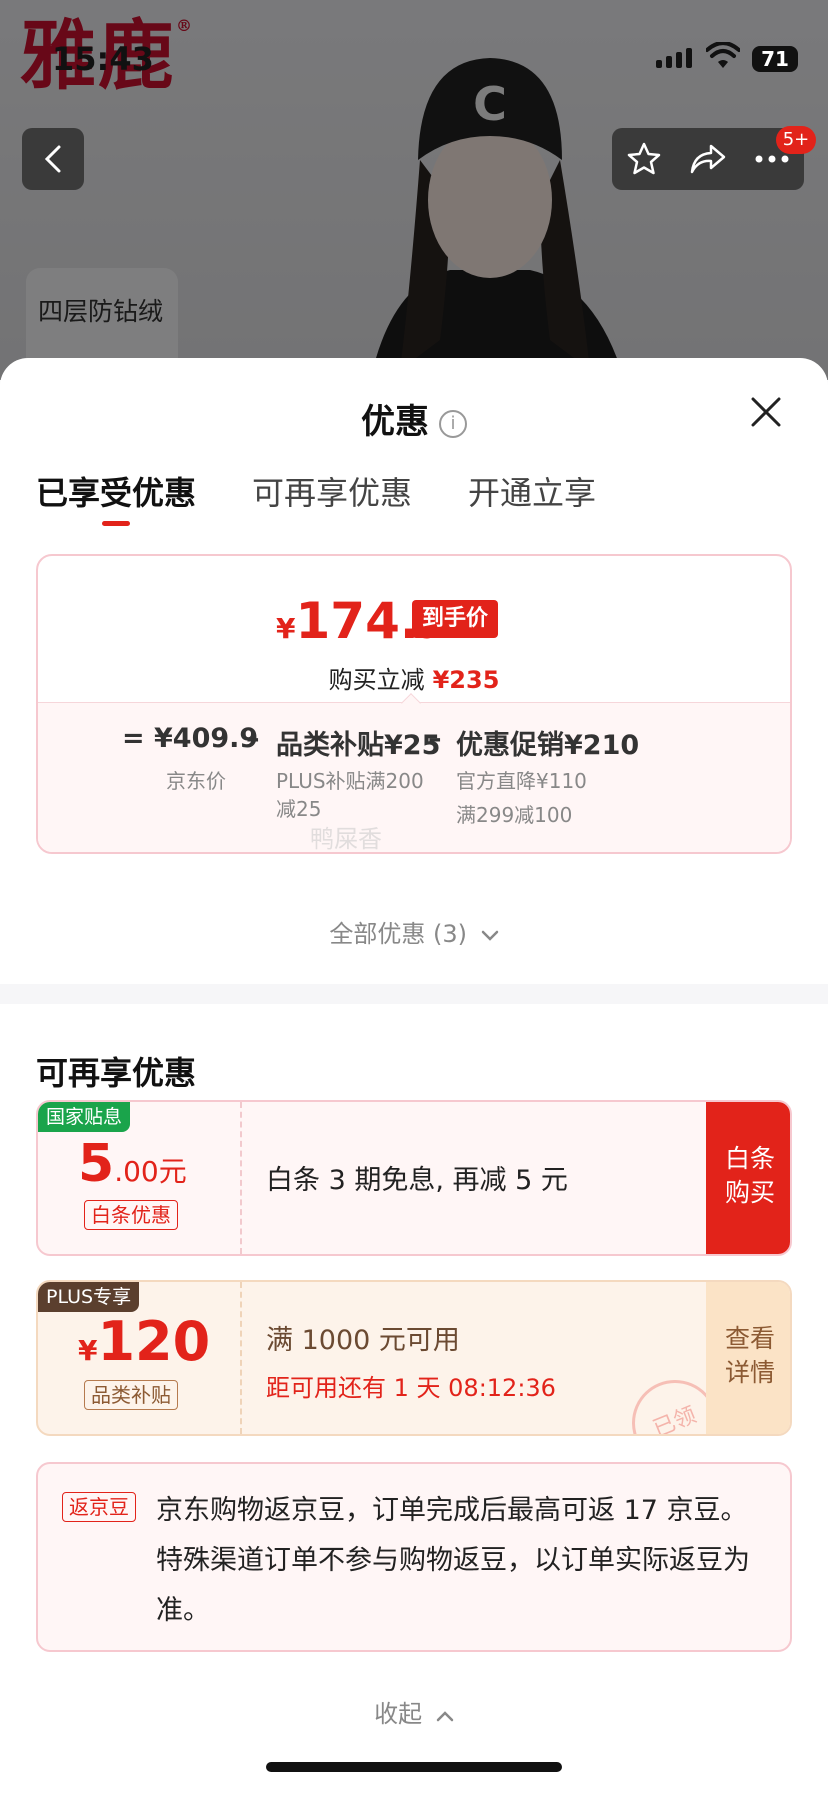  Describe the element at coordinates (453, 423) in the screenshot. I see `info-icon: i` at that location.